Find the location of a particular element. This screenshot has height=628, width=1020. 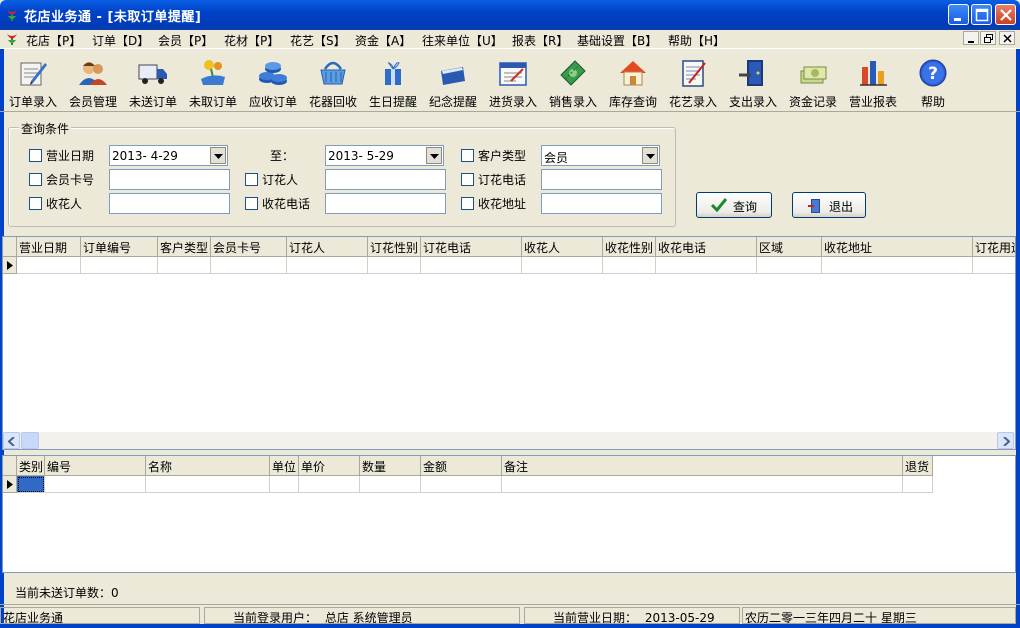

date-from-picker: 2013- 4-29 is located at coordinates (168, 155).